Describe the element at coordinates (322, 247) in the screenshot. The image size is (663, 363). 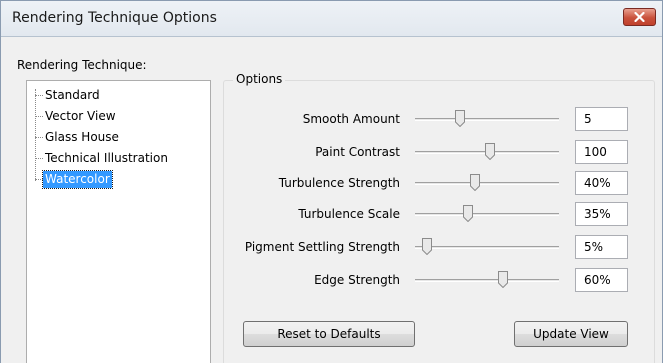
I see `option-label: Pigment Settling Strength` at that location.